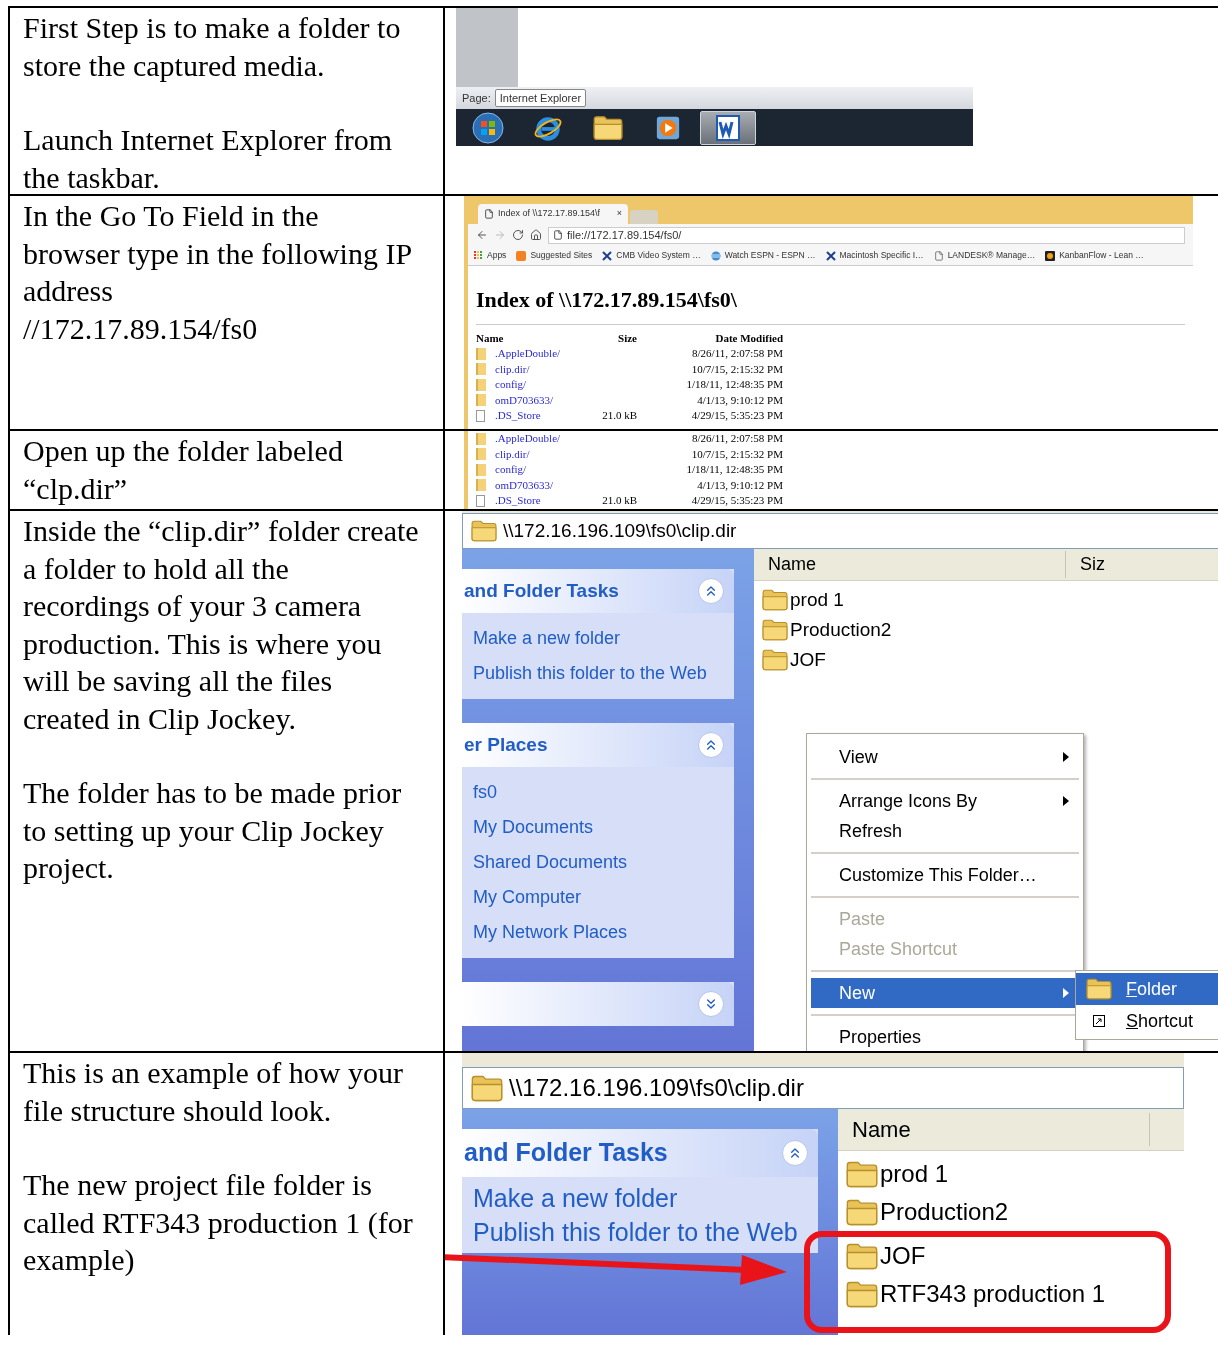 The height and width of the screenshot is (1346, 1218). I want to click on logo-icon, so click(1050, 255).